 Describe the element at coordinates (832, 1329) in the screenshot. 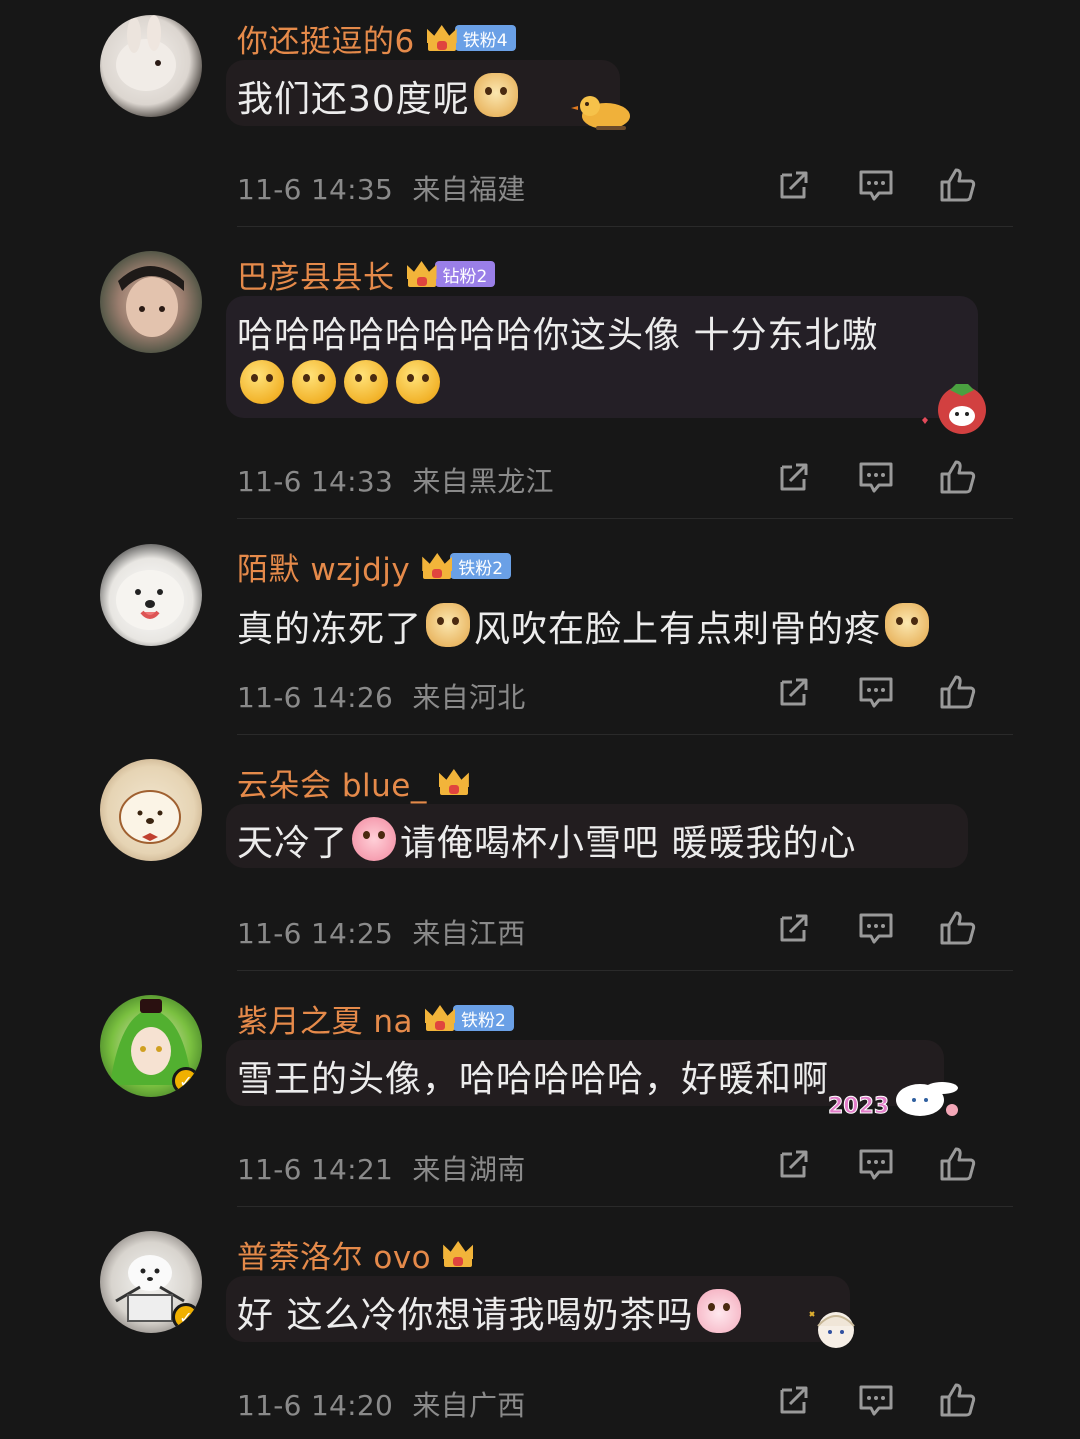

I see `paimon-sticker-icon` at that location.